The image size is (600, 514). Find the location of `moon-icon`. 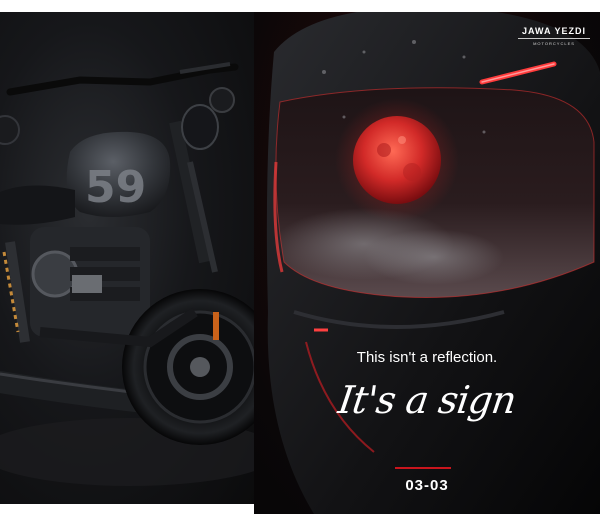

moon-icon is located at coordinates (397, 160).